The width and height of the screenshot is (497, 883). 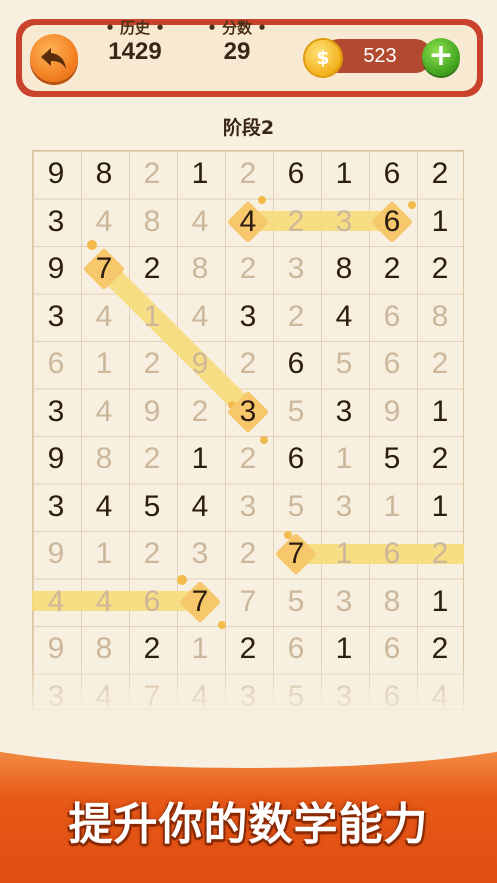 I want to click on back-button, so click(x=54, y=58).